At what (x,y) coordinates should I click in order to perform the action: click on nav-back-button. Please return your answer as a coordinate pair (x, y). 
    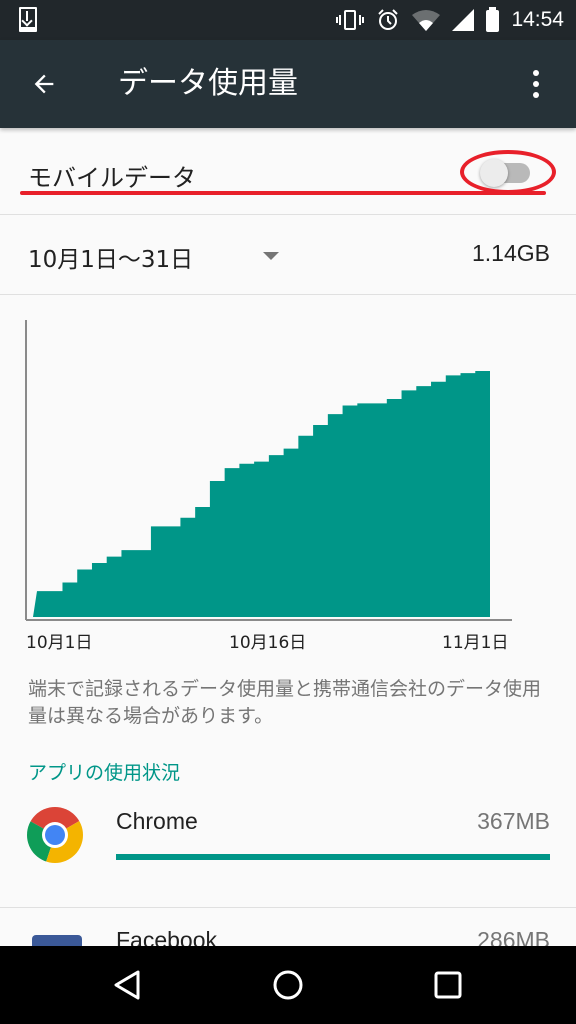
    Looking at the image, I should click on (127, 985).